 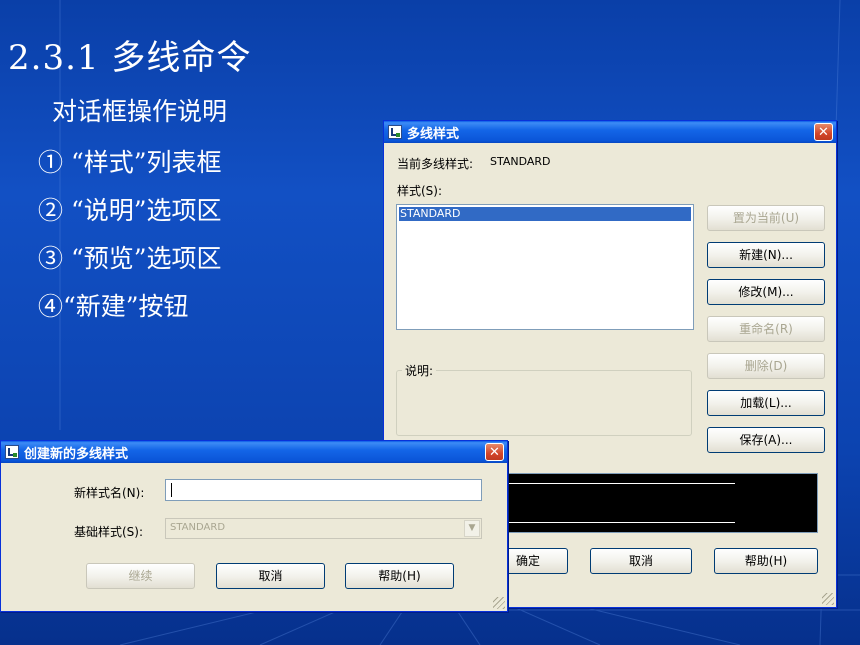 What do you see at coordinates (130, 242) in the screenshot?
I see `bullet-list: ① “样式”列表框 ② “说明”选项区 ③ “预览”选项区 ④“新建”按钮` at bounding box center [130, 242].